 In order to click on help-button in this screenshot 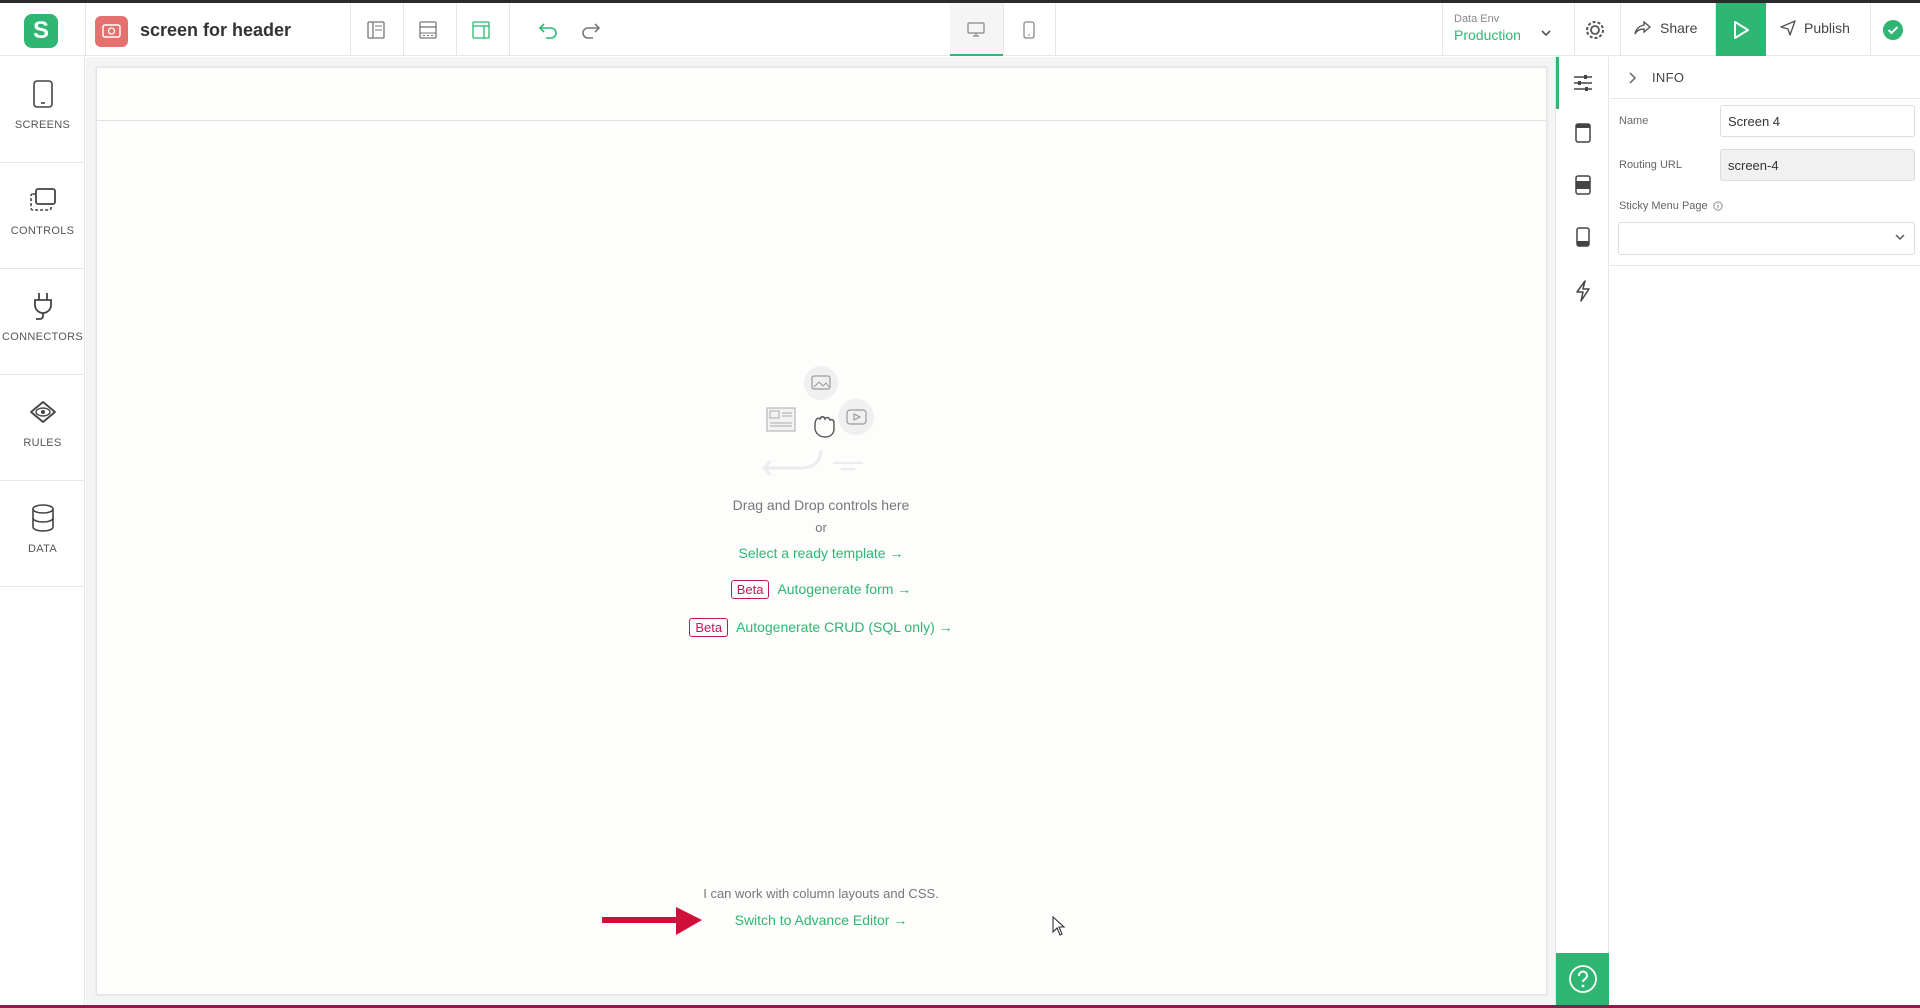, I will do `click(1582, 979)`.